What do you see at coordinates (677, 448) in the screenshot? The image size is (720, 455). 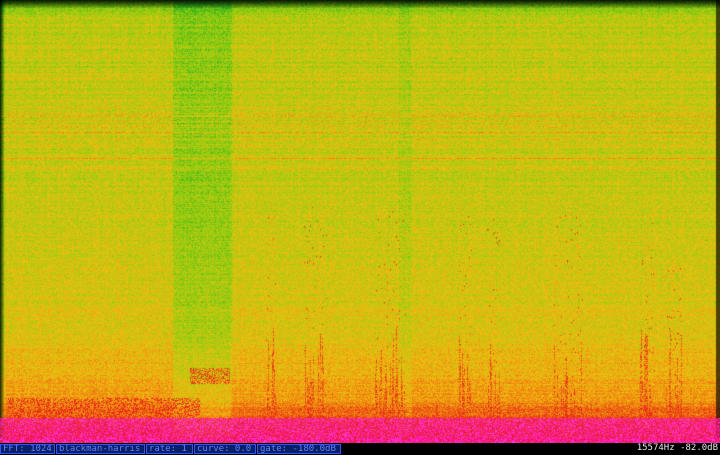 I see `cursor-readout: 15574Hz -82.0dB` at bounding box center [677, 448].